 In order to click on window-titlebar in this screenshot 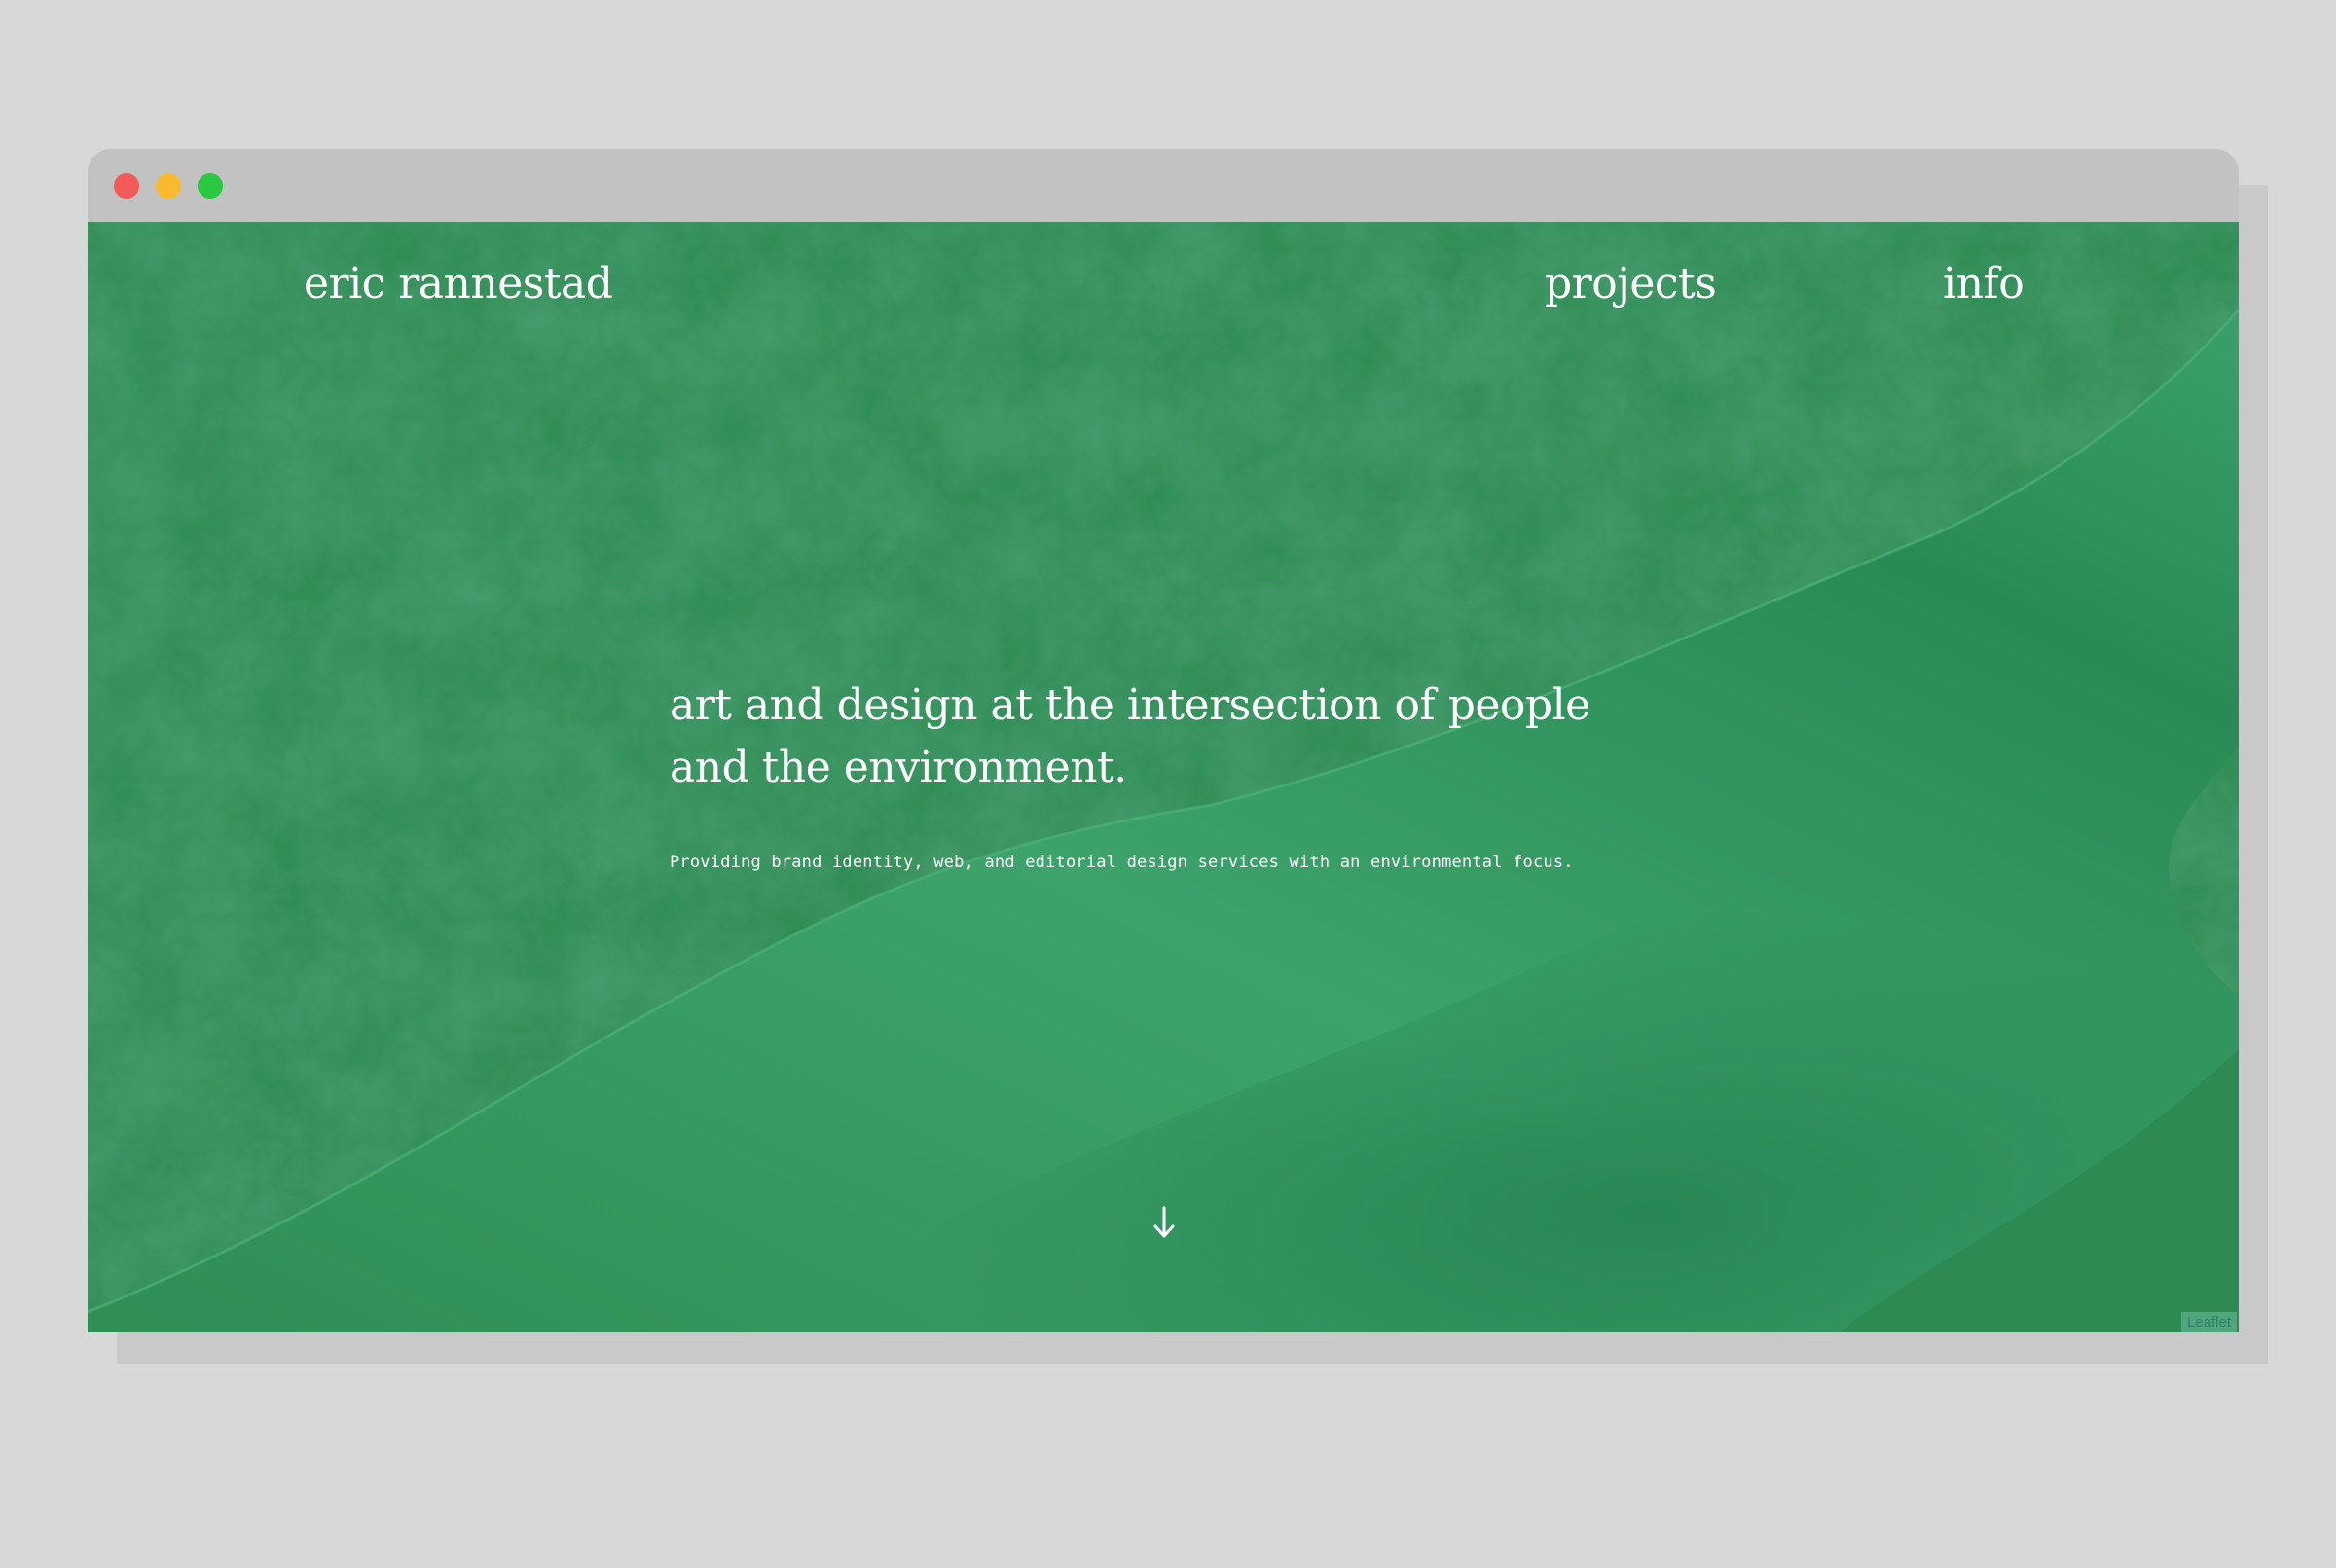, I will do `click(1164, 185)`.